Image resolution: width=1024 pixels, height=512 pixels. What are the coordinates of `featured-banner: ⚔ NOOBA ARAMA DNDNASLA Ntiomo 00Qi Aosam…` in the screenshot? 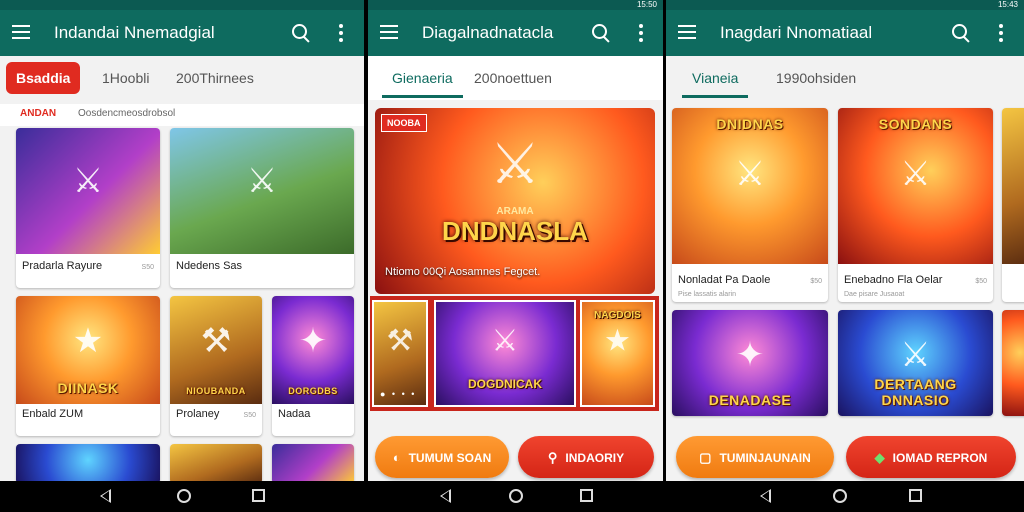 It's located at (515, 201).